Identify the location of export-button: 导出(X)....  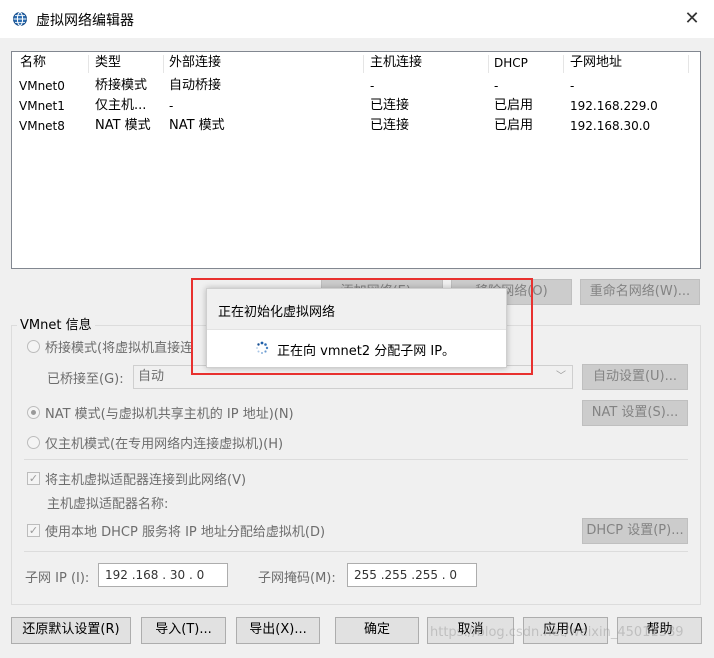
(278, 630).